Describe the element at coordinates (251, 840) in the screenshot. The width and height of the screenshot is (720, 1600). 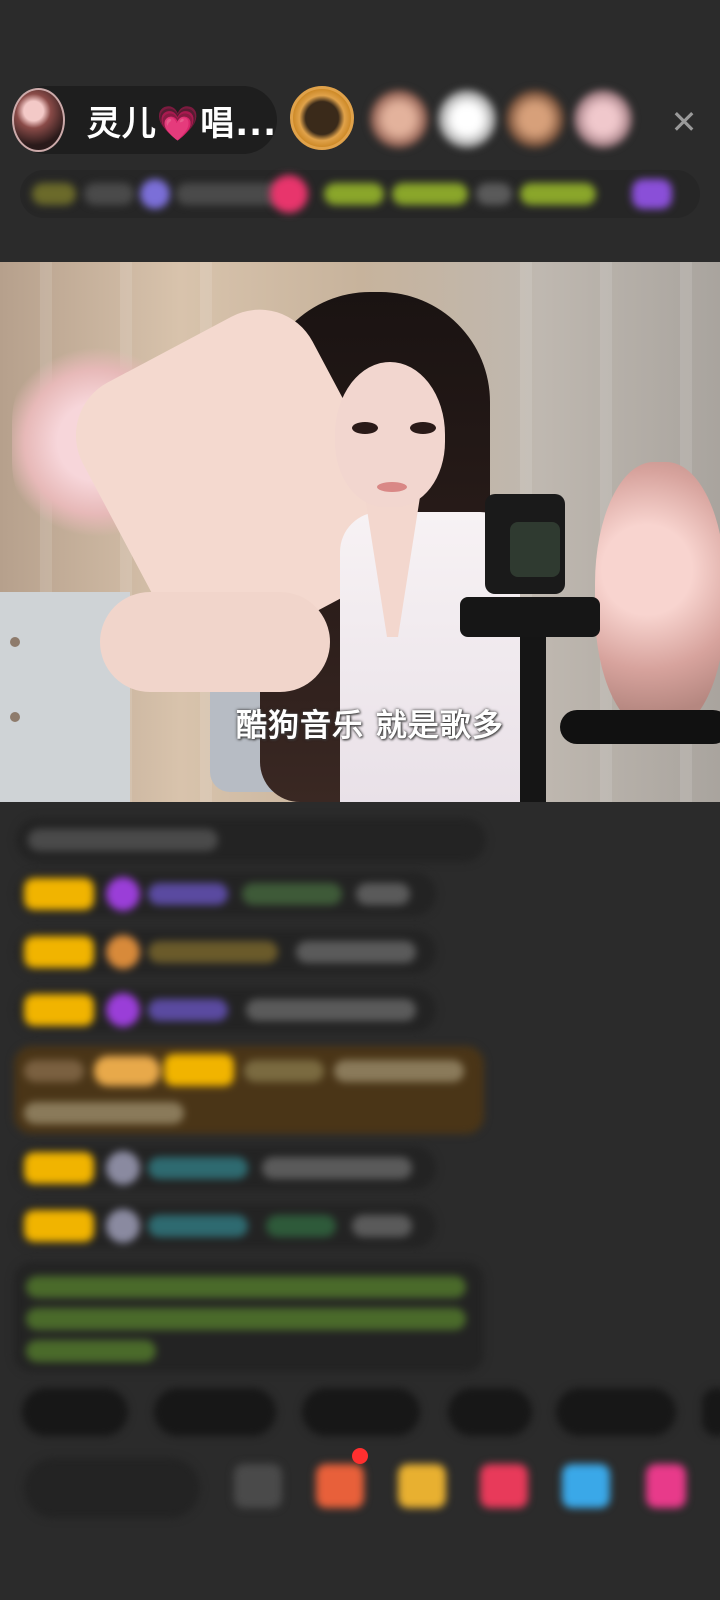
I see `chat-system-message` at that location.